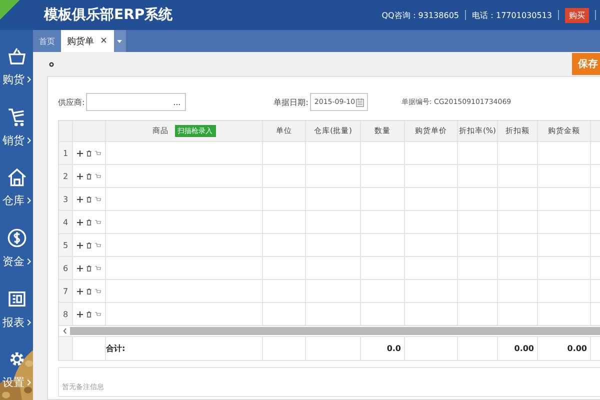 This screenshot has height=400, width=600. I want to click on horizontal-scrollbar, so click(329, 331).